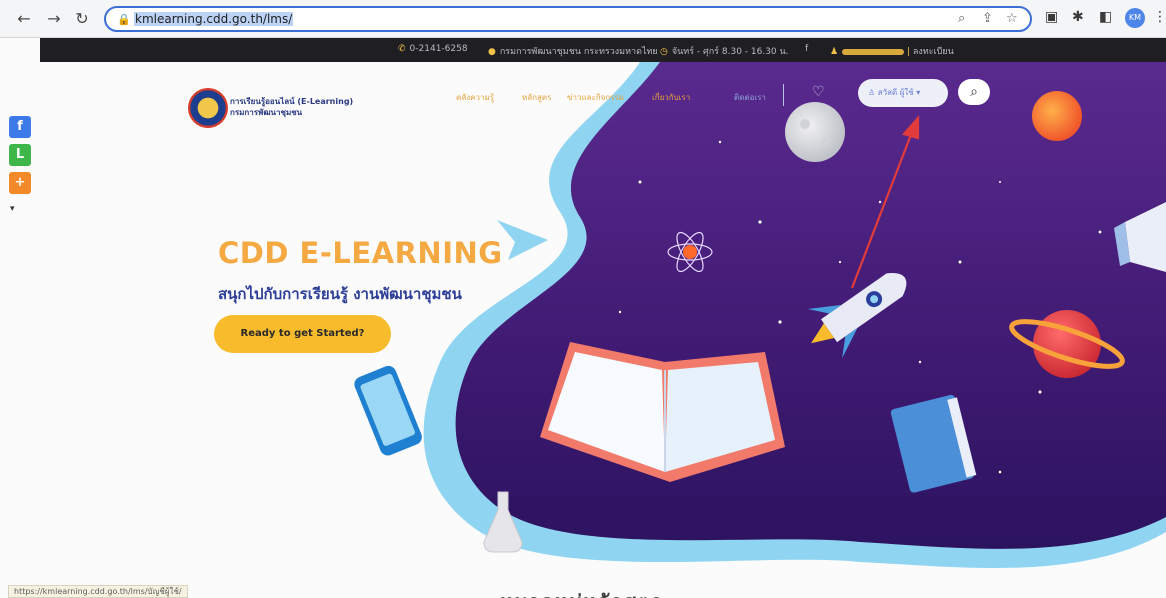  What do you see at coordinates (522, 240) in the screenshot?
I see `paper-plane-icon` at bounding box center [522, 240].